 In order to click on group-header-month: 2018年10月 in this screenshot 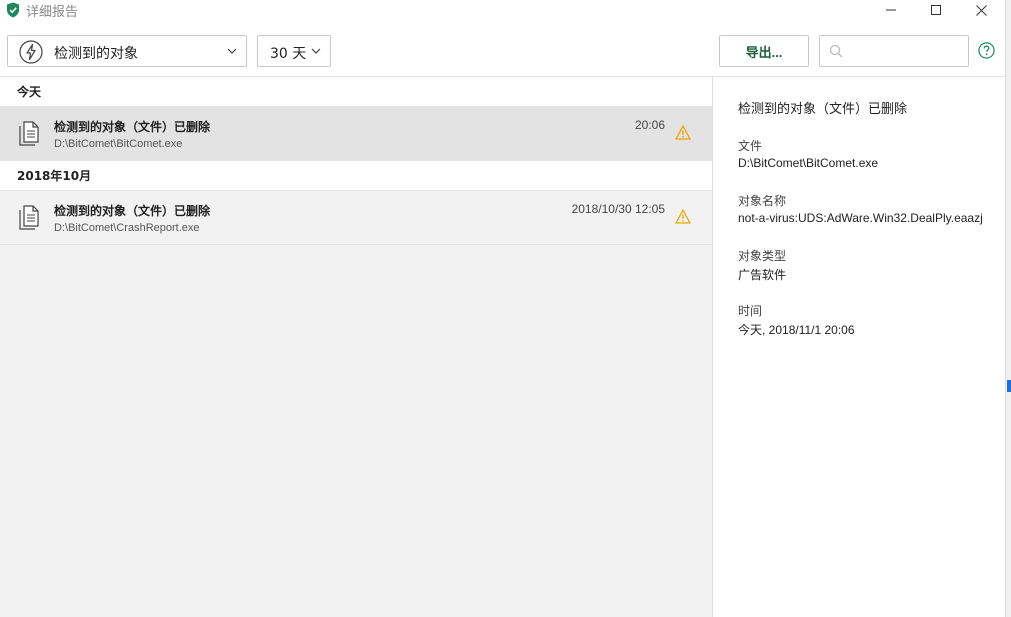, I will do `click(356, 176)`.